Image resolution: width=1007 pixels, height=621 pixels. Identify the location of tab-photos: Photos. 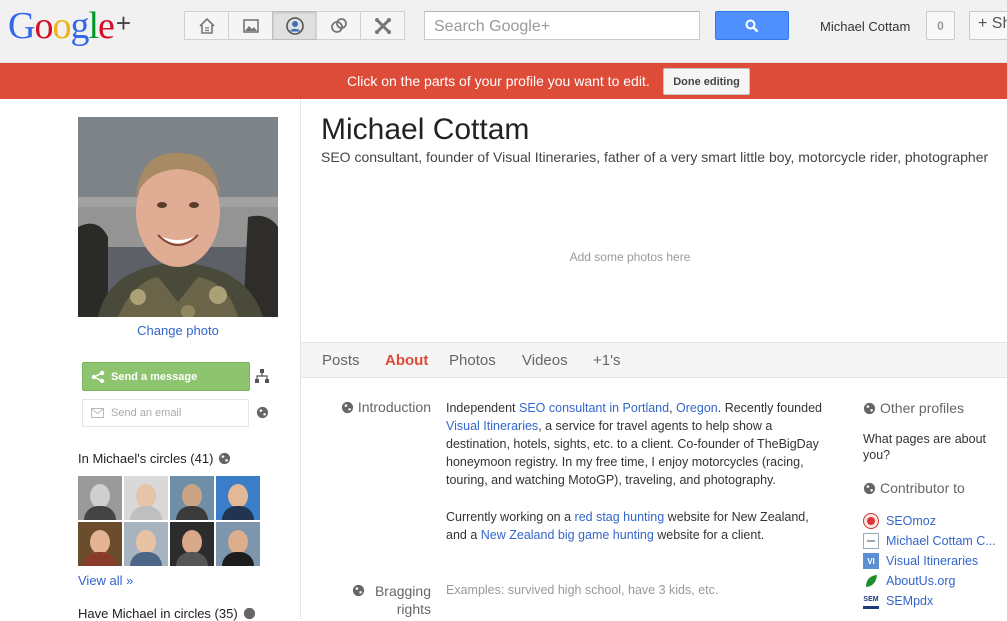
(472, 360).